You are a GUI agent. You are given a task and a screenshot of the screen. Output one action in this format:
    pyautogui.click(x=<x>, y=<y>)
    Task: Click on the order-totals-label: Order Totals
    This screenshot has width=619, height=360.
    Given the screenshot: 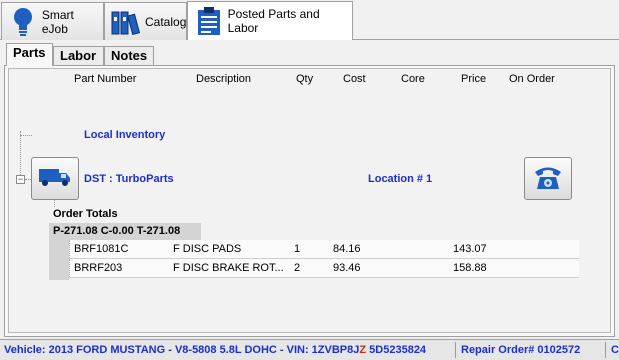 What is the action you would take?
    pyautogui.click(x=85, y=214)
    